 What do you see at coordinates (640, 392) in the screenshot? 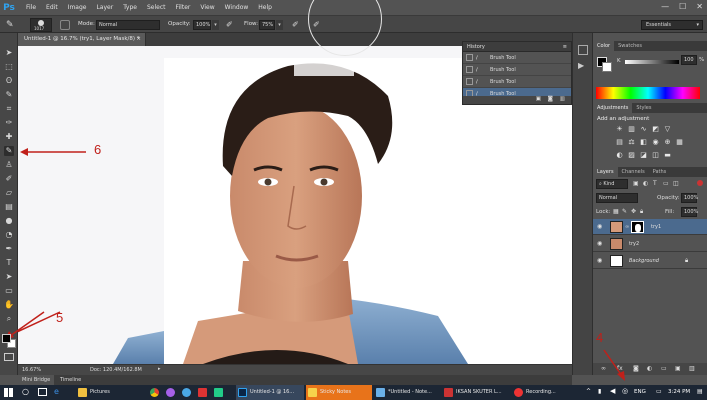
I see `language-indicator: ENG` at bounding box center [640, 392].